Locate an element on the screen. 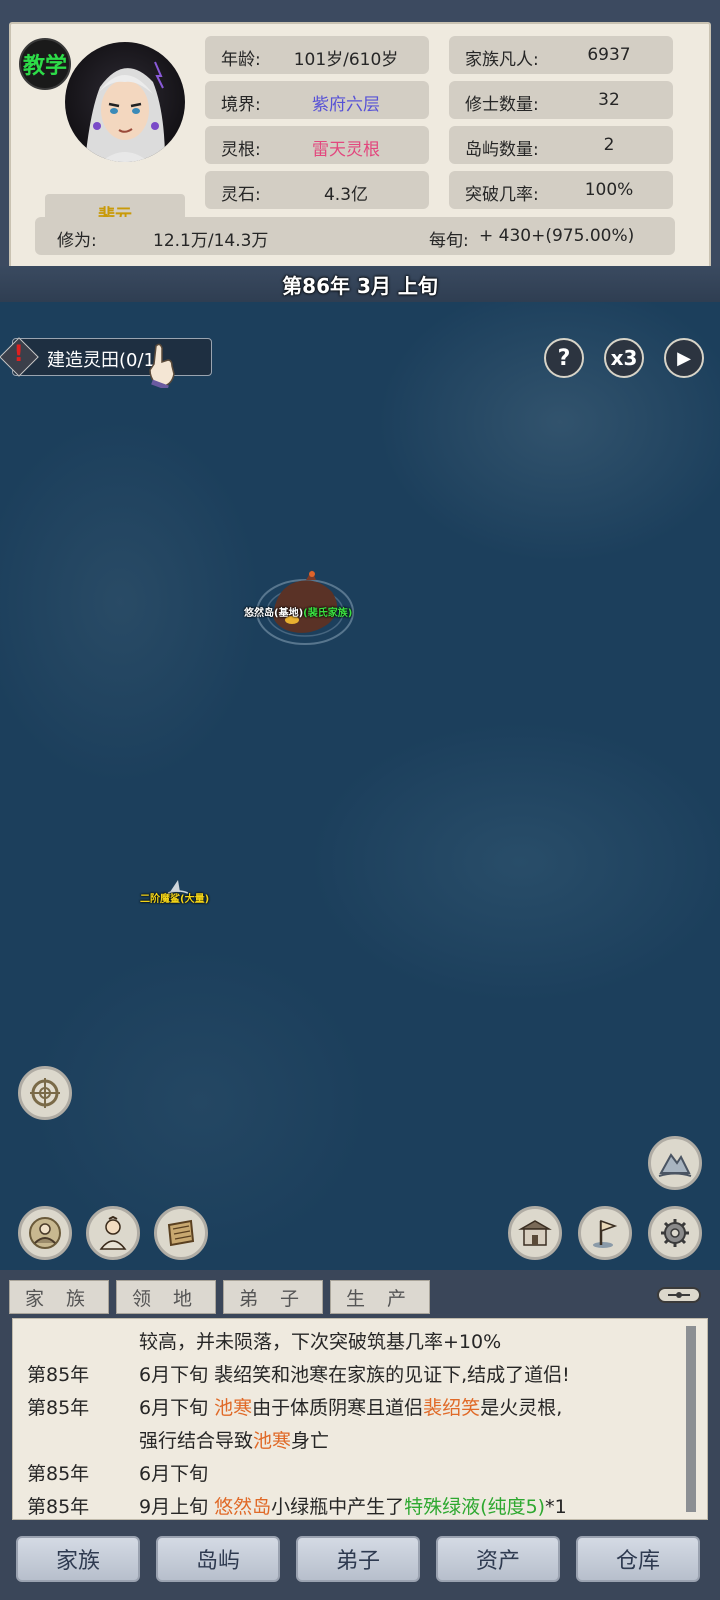 This screenshot has width=720, height=1600. disciple-portrait-button is located at coordinates (113, 1233).